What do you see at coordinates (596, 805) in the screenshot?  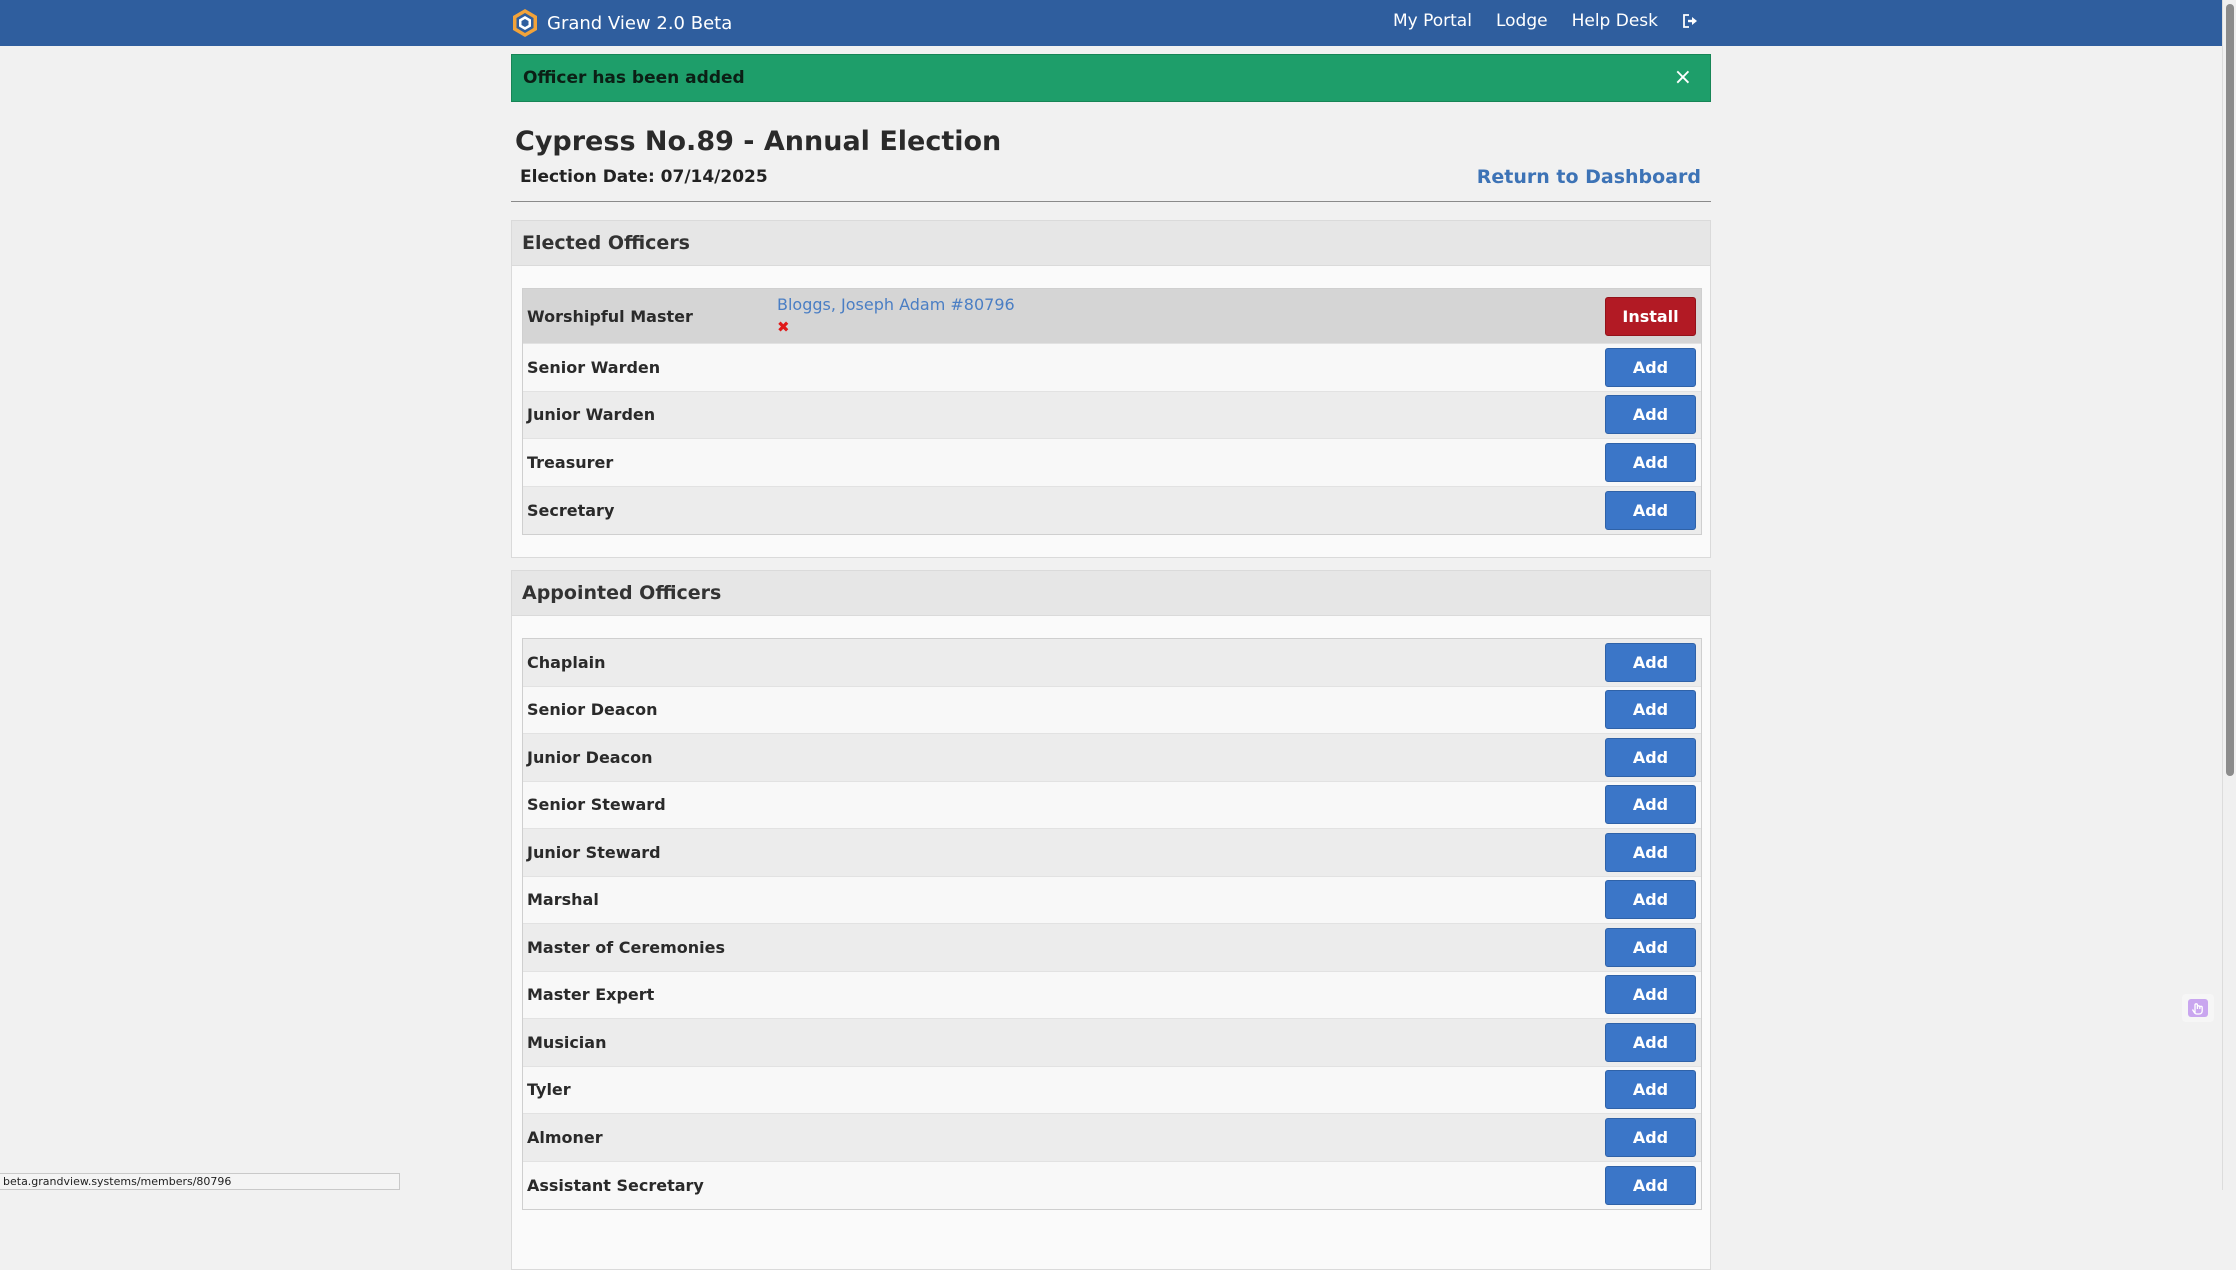 I see `officer-title: Senior Steward` at bounding box center [596, 805].